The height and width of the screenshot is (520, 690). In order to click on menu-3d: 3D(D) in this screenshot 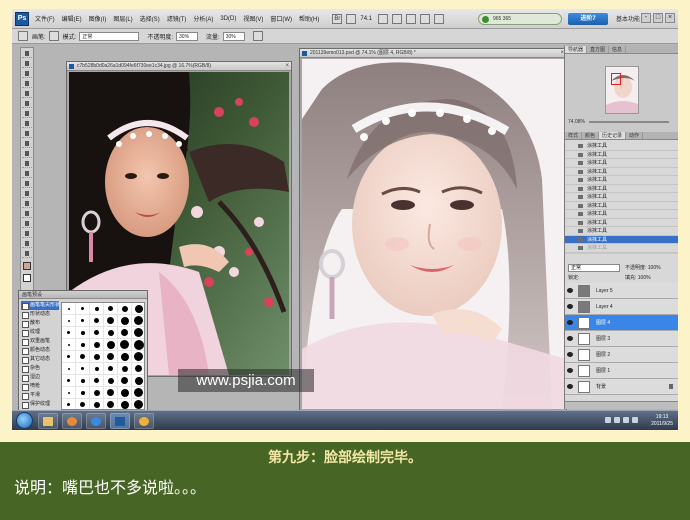, I will do `click(228, 19)`.